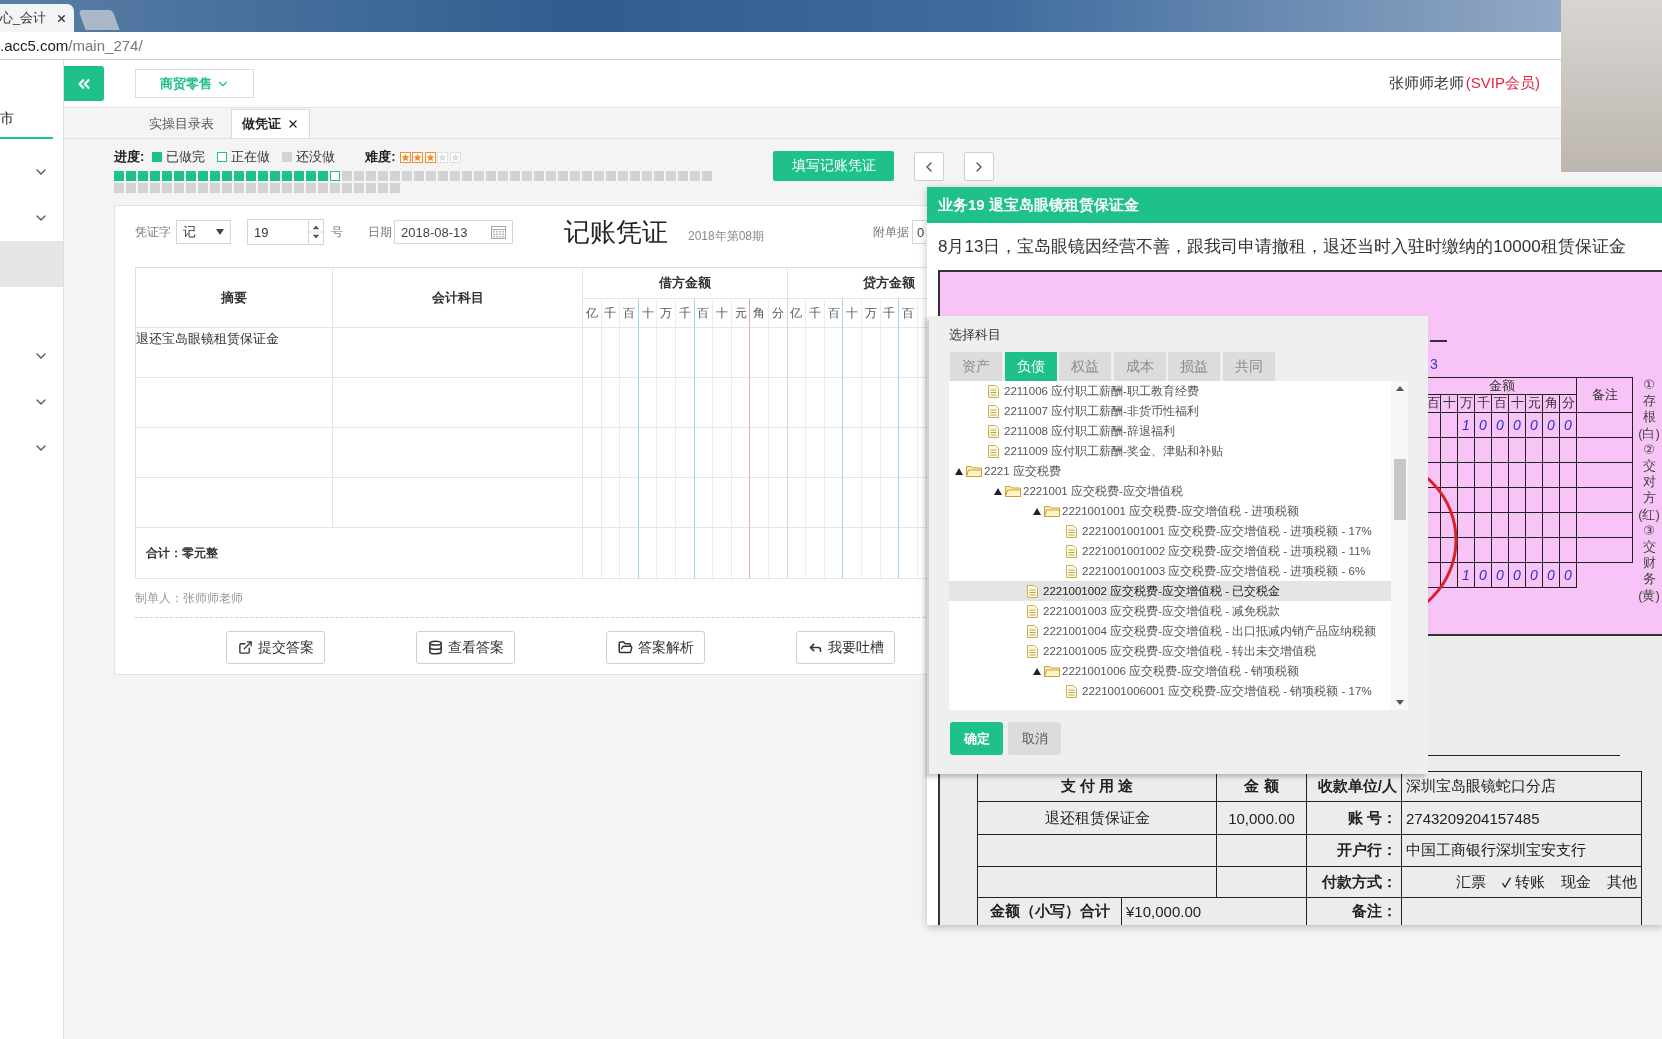 The height and width of the screenshot is (1039, 1662). I want to click on table-header: 十, so click(852, 313).